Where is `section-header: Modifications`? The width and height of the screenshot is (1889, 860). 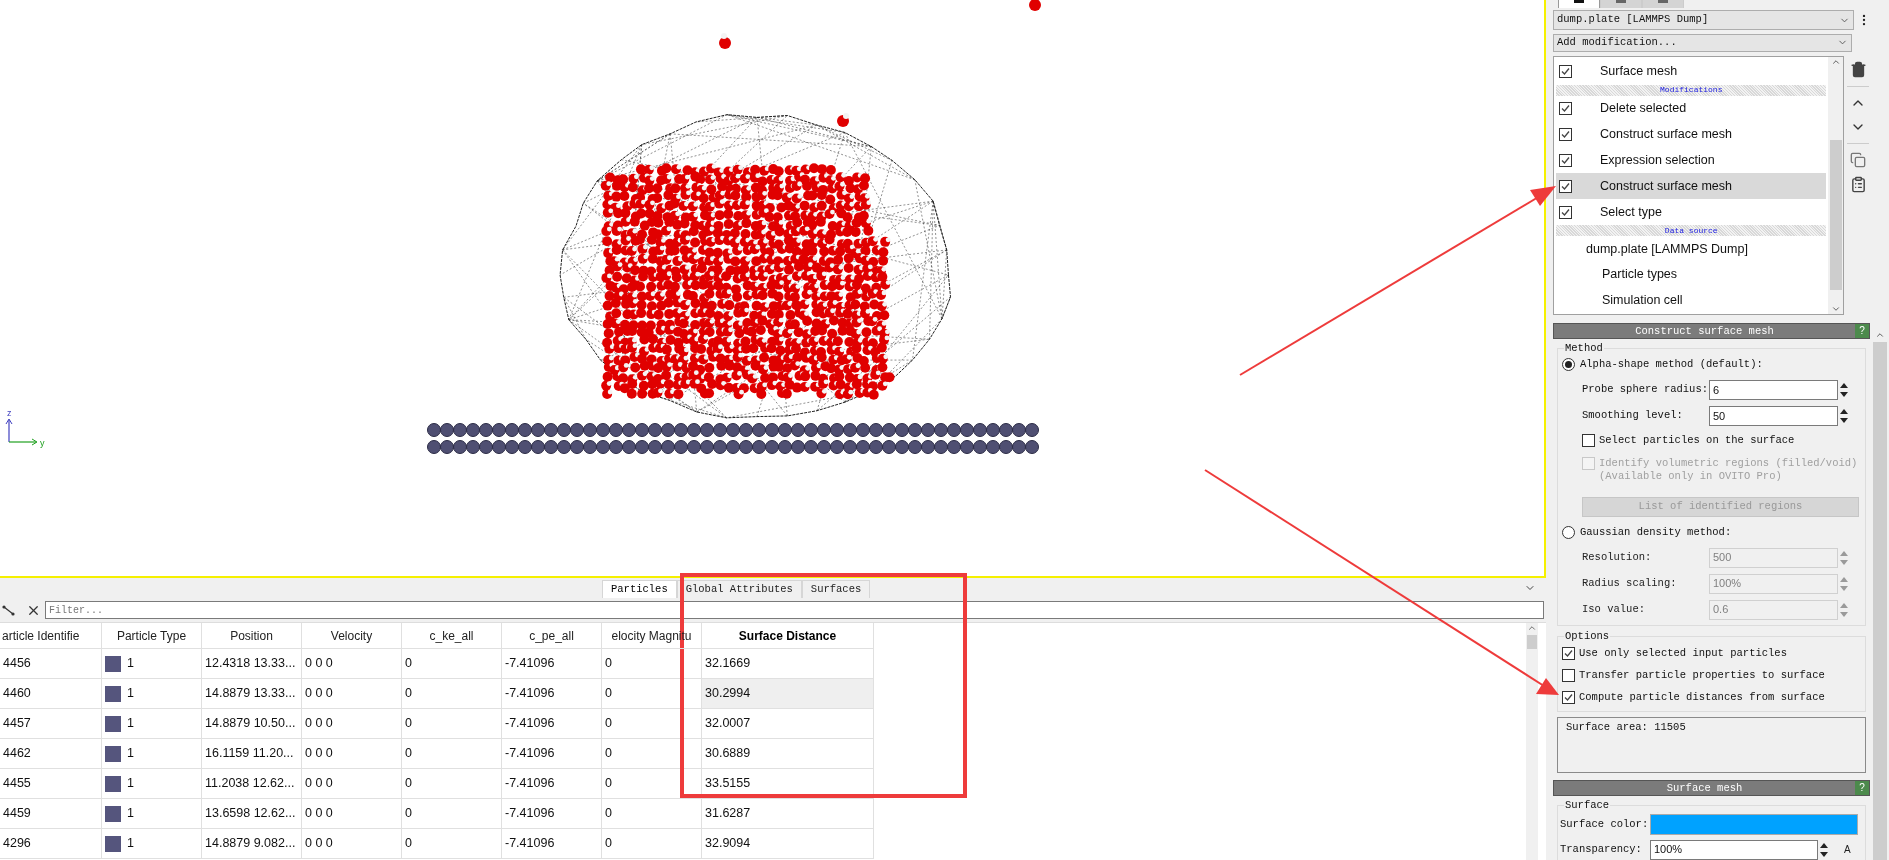
section-header: Modifications is located at coordinates (1691, 90).